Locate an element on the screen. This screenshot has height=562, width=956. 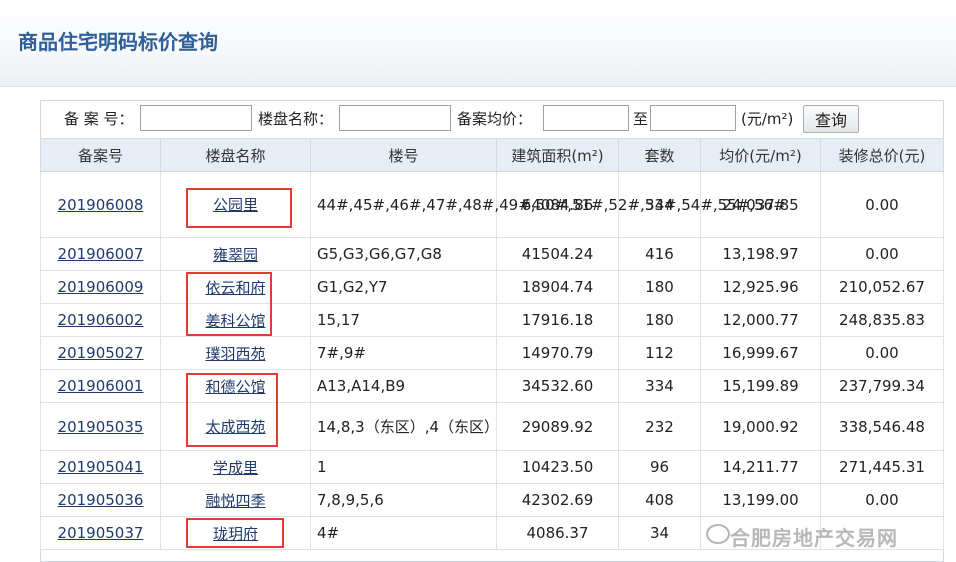
price-from-input is located at coordinates (586, 118).